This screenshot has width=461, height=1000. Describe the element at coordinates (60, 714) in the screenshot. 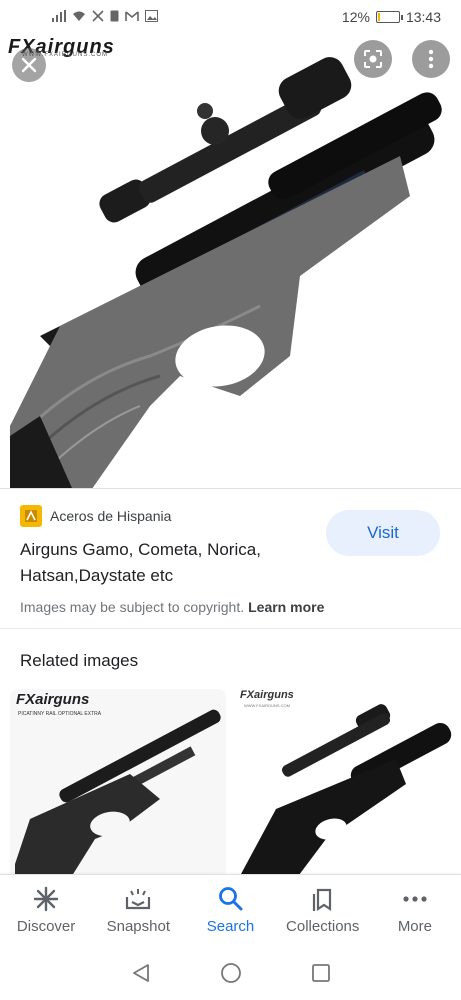

I see `related-image-1-caption: PICATINNY RAIL OPTIONAL EXTRA` at that location.